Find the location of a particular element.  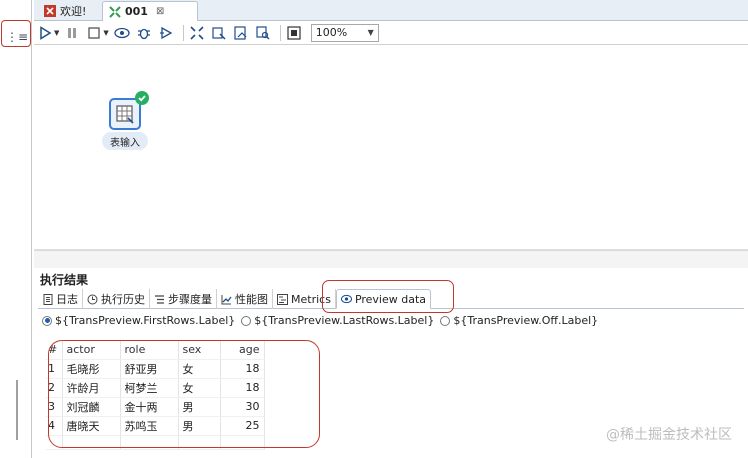

tab-performance: 性能图 is located at coordinates (245, 299).